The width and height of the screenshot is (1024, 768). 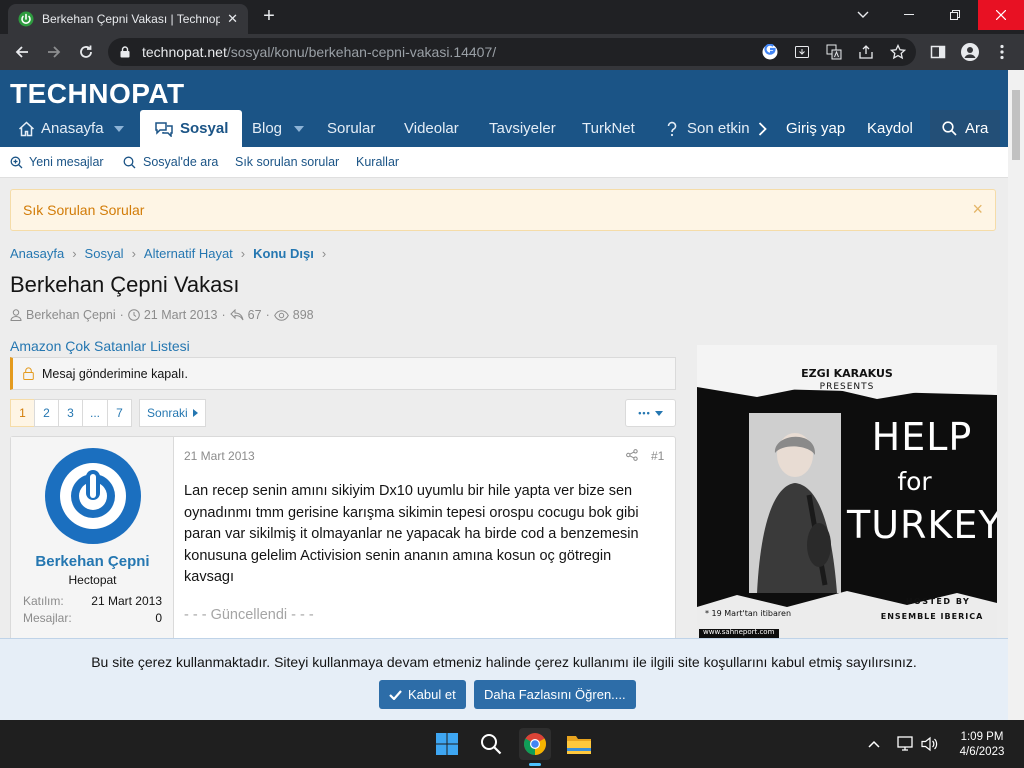 I want to click on start-button, so click(x=447, y=744).